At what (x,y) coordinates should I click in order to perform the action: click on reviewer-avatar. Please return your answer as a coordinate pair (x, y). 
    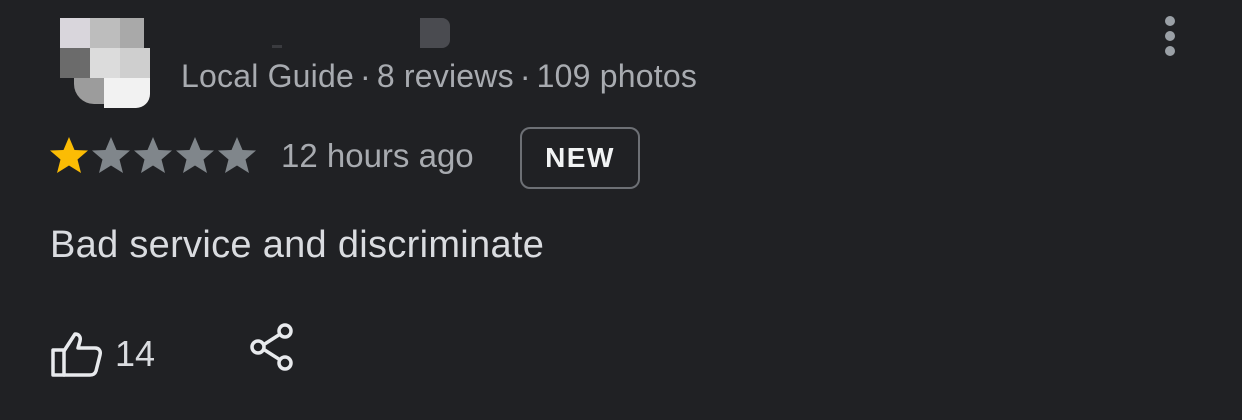
    Looking at the image, I should click on (106, 63).